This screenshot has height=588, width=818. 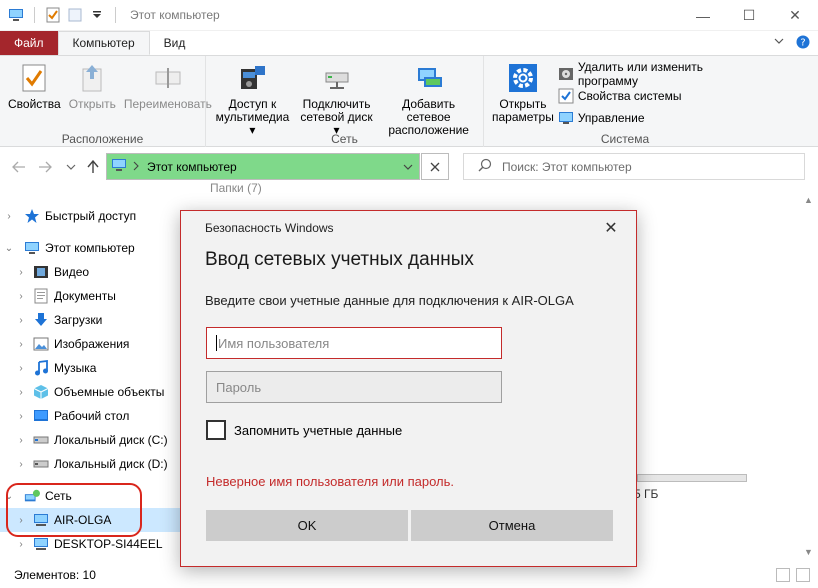 What do you see at coordinates (9, 248) in the screenshot?
I see `chevron-down-icon: ⌄` at bounding box center [9, 248].